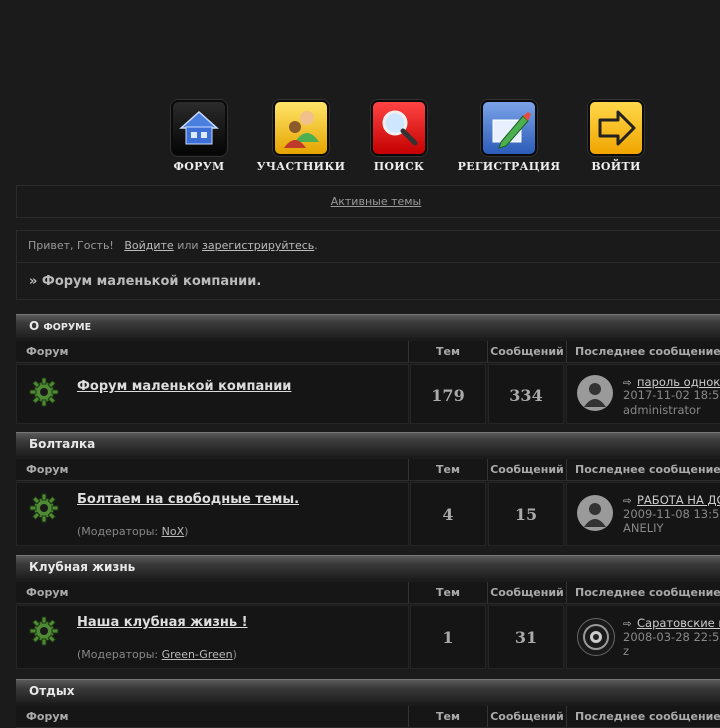 This screenshot has width=720, height=728. I want to click on topics-count: 1, so click(448, 637).